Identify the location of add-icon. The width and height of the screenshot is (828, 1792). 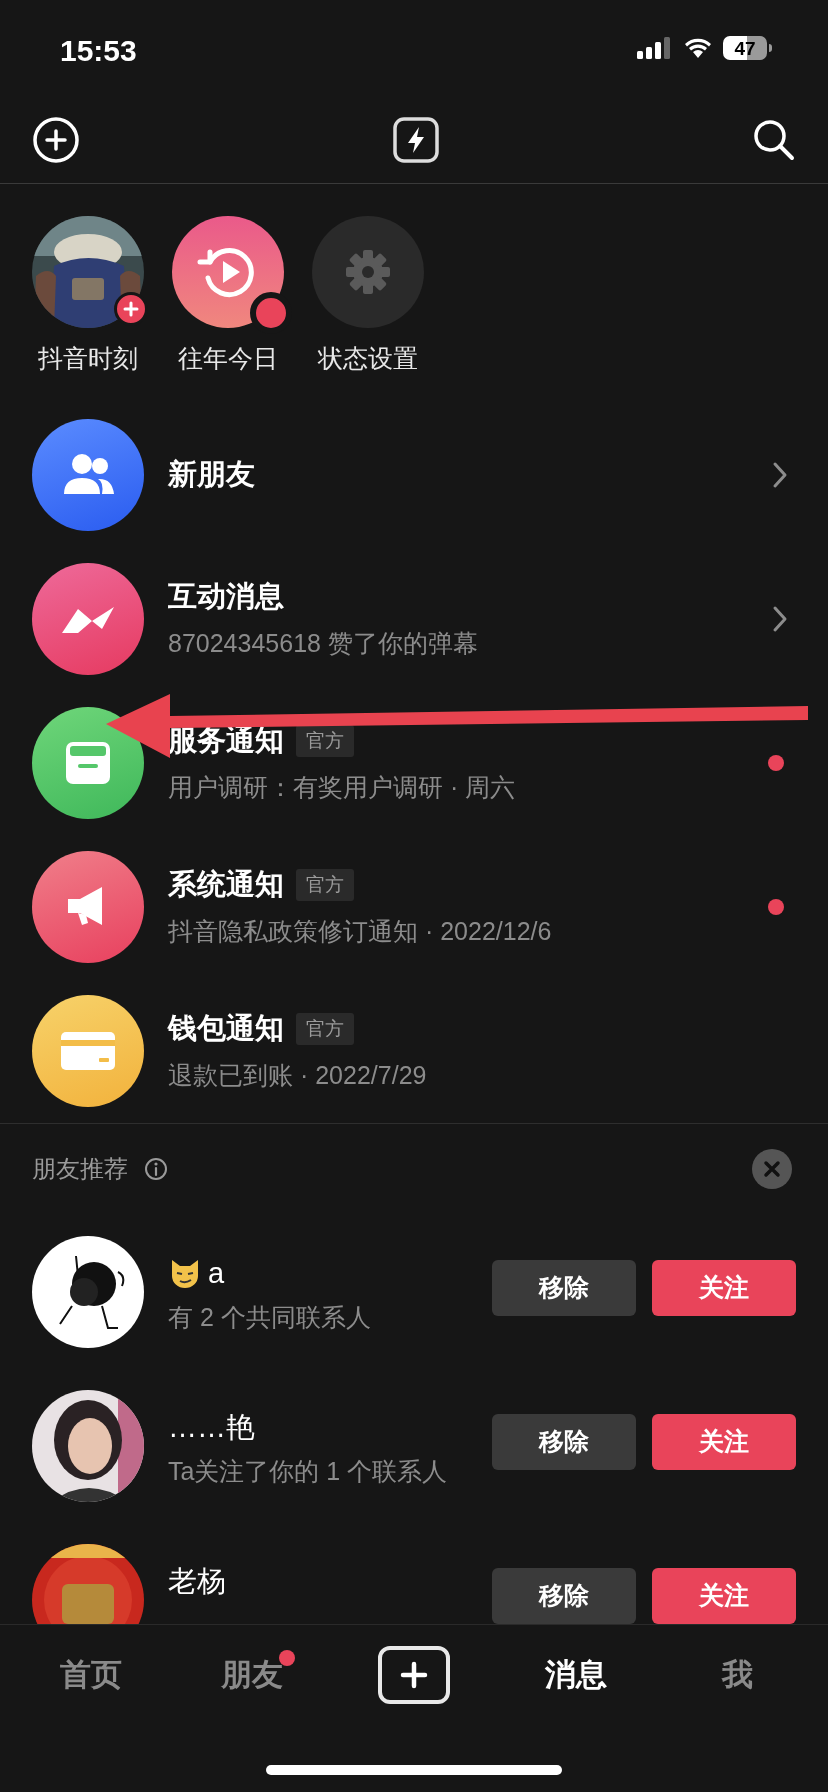
(56, 139).